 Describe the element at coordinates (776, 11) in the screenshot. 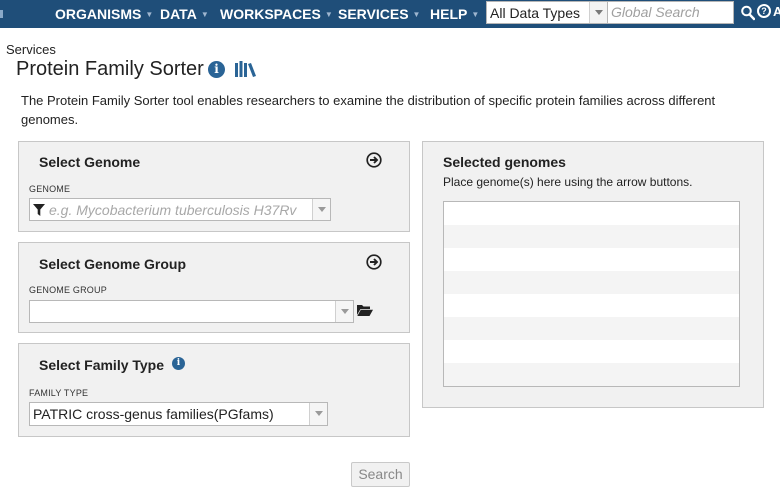

I see `cut-off-nav-text: A` at that location.